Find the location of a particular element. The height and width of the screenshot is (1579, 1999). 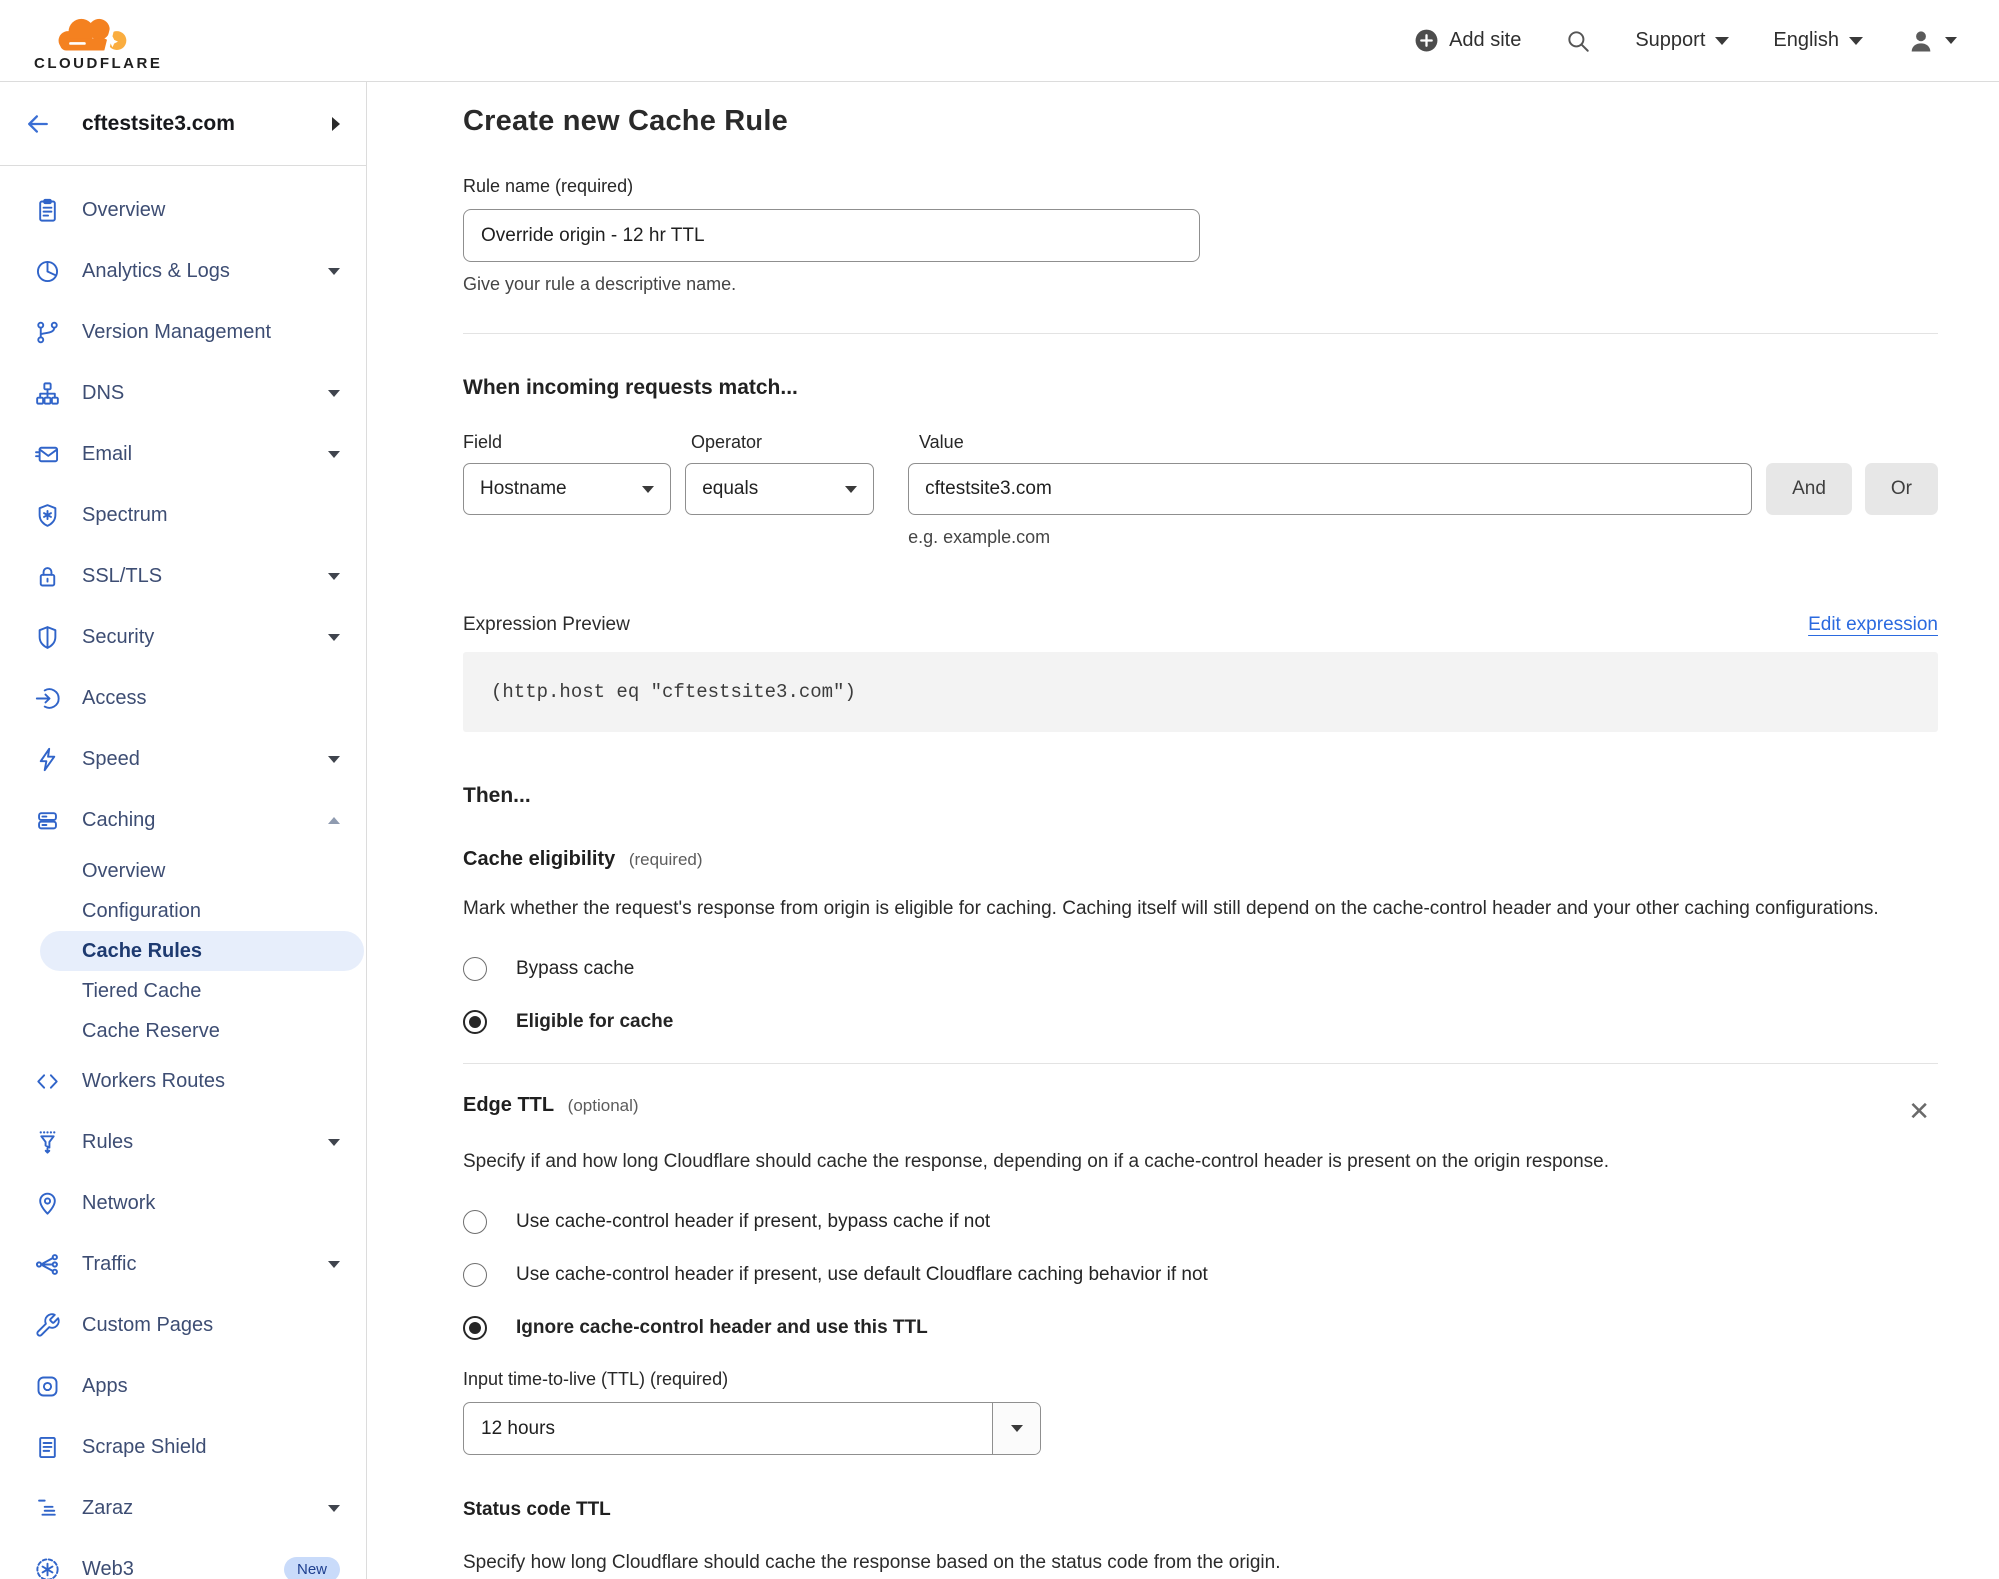

support-menu: Support is located at coordinates (1682, 40).